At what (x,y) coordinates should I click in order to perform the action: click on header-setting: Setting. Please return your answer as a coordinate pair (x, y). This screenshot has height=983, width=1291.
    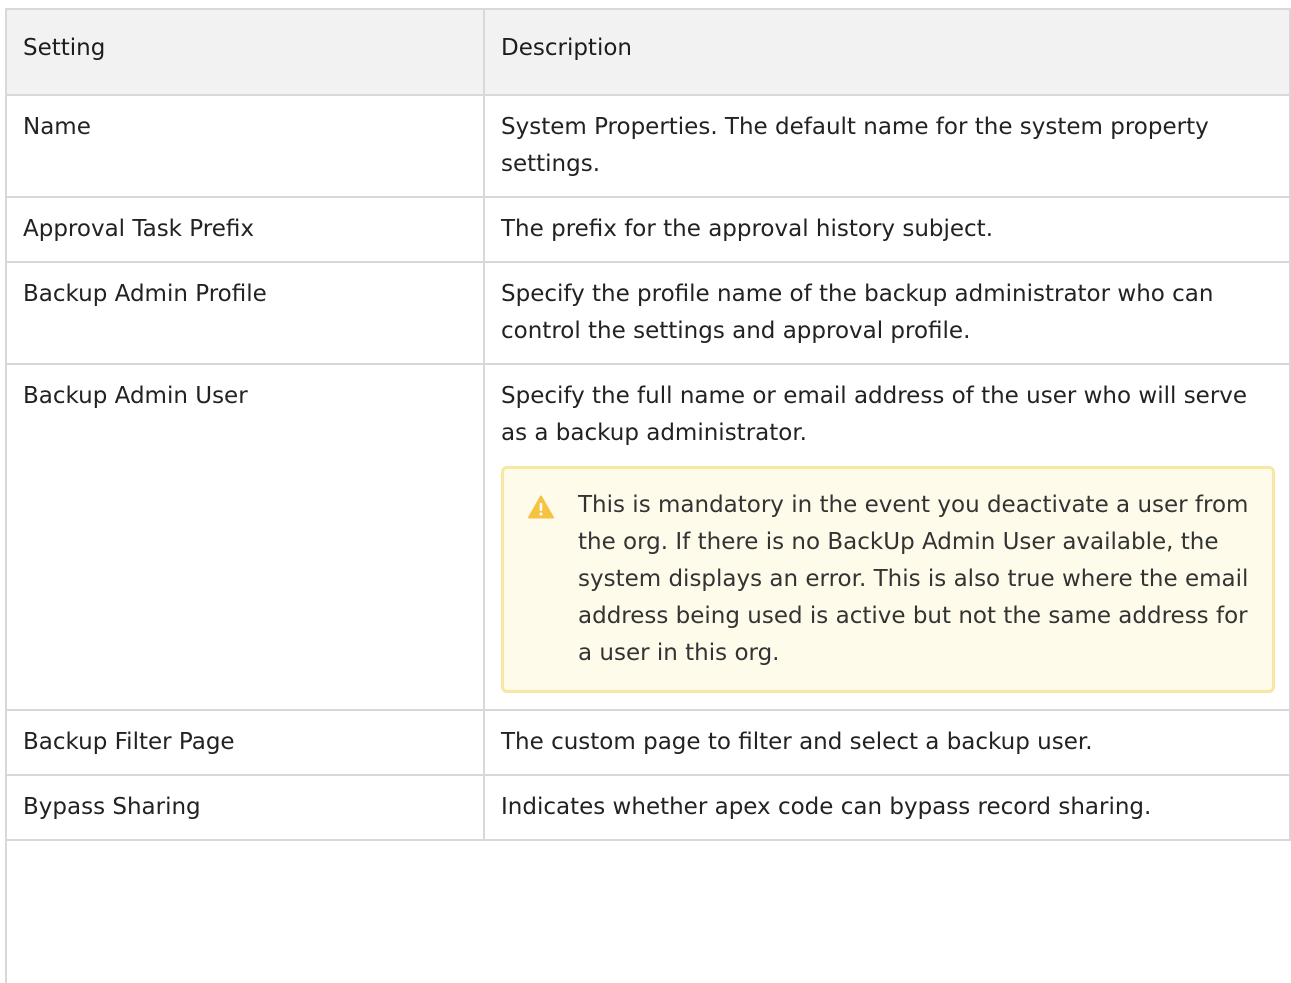
    Looking at the image, I should click on (245, 52).